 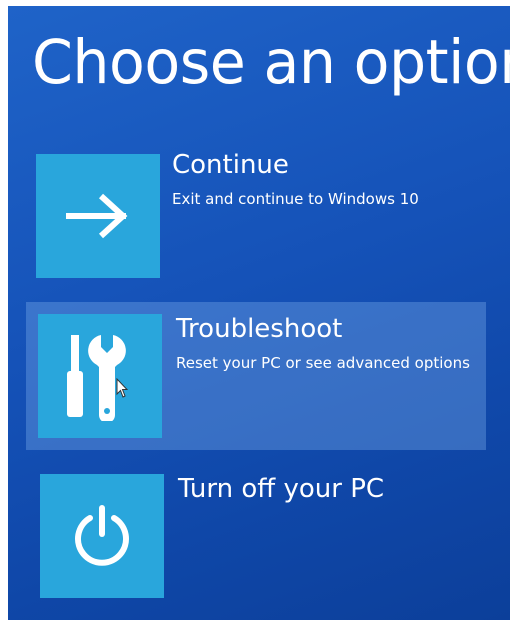 What do you see at coordinates (295, 199) in the screenshot?
I see `continue-description: Exit and continue to Windows 10` at bounding box center [295, 199].